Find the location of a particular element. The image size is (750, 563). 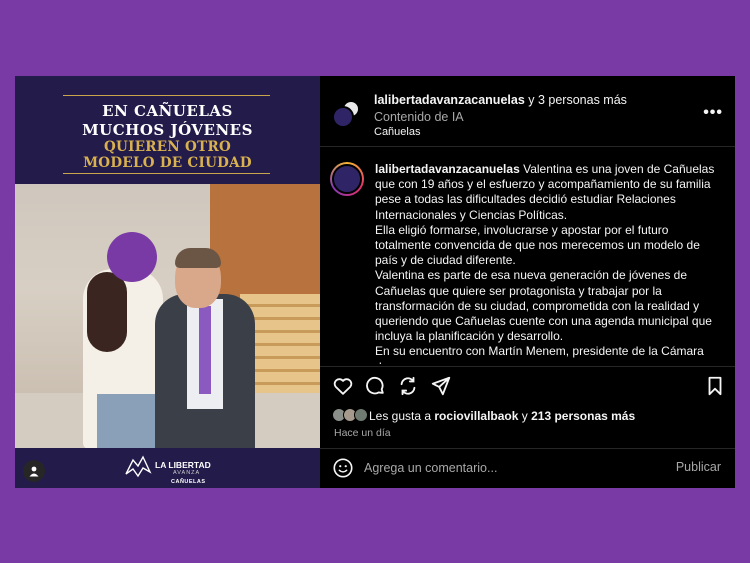

logo-title: LA LIBERTAD is located at coordinates (183, 465).